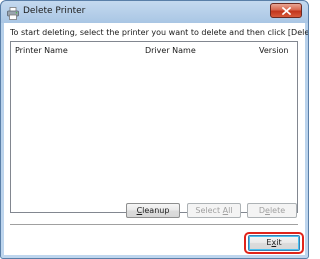 The width and height of the screenshot is (320, 259). I want to click on exit-label-post: it, so click(279, 242).